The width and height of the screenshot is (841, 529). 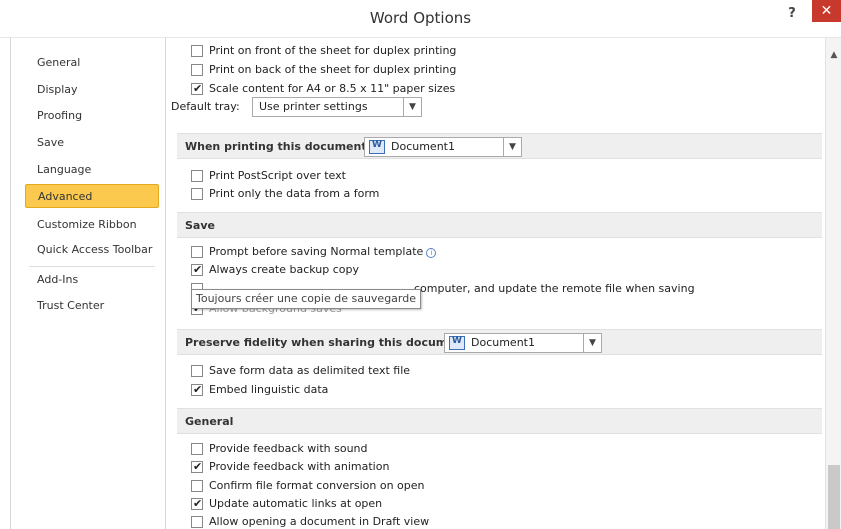 I want to click on sidebar-item-customize-ribbon: Customize Ribbon, so click(x=92, y=225).